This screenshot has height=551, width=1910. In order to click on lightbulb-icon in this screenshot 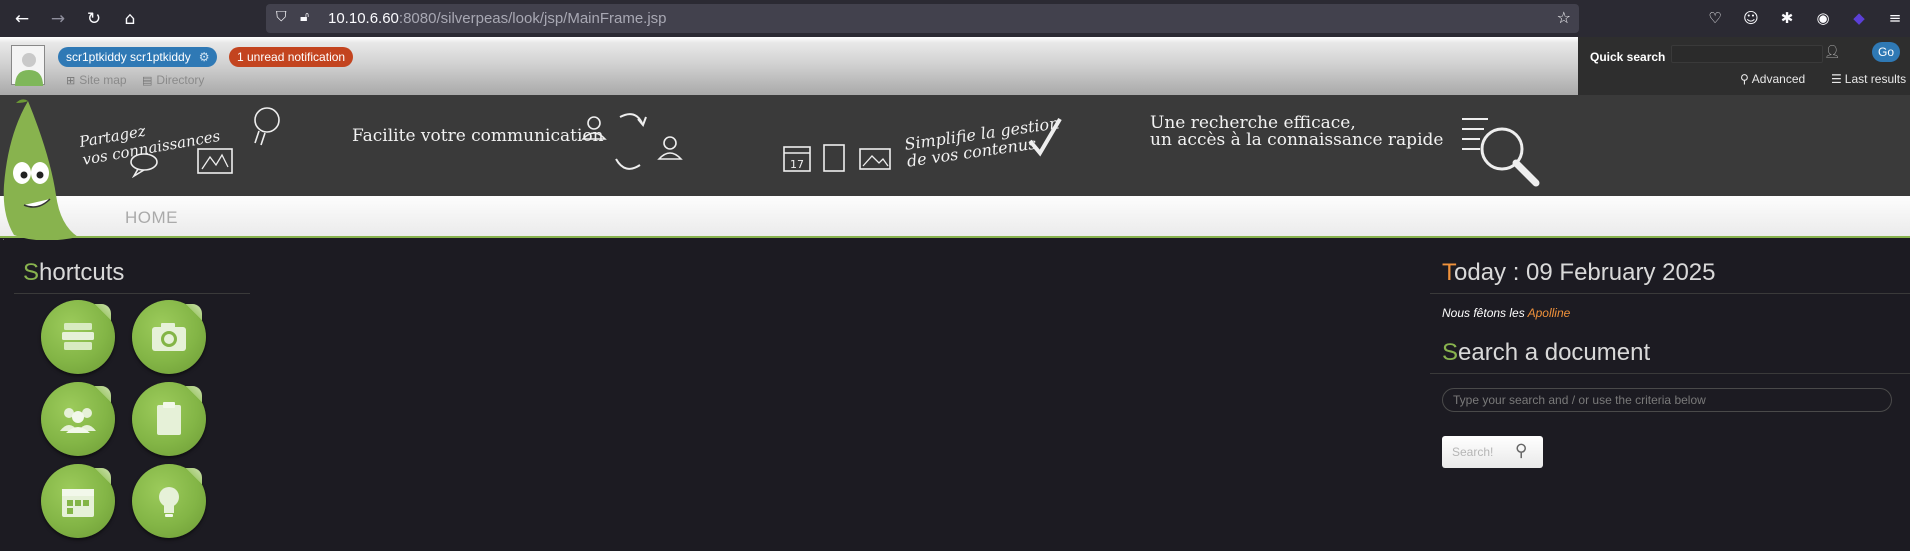, I will do `click(169, 502)`.